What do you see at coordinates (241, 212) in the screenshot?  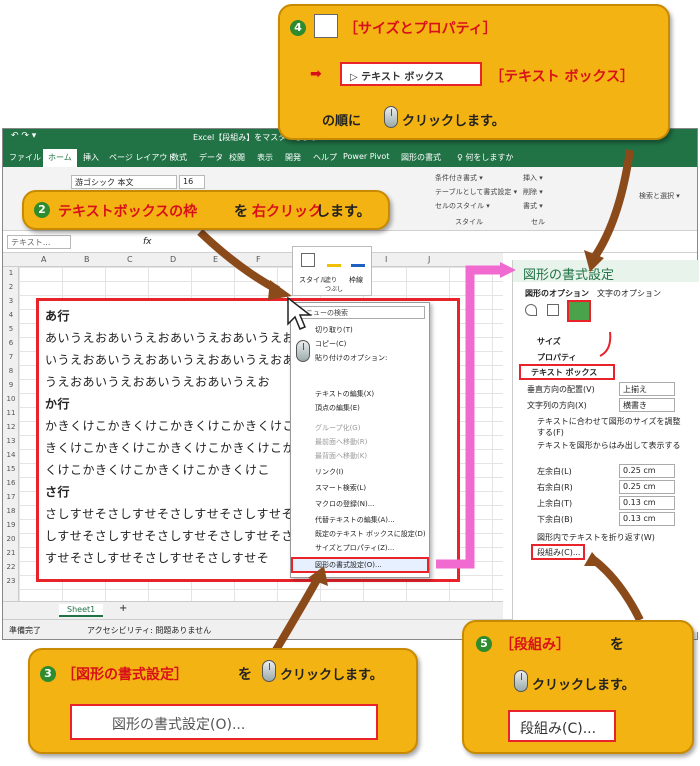 I see `callout2-part2: を` at bounding box center [241, 212].